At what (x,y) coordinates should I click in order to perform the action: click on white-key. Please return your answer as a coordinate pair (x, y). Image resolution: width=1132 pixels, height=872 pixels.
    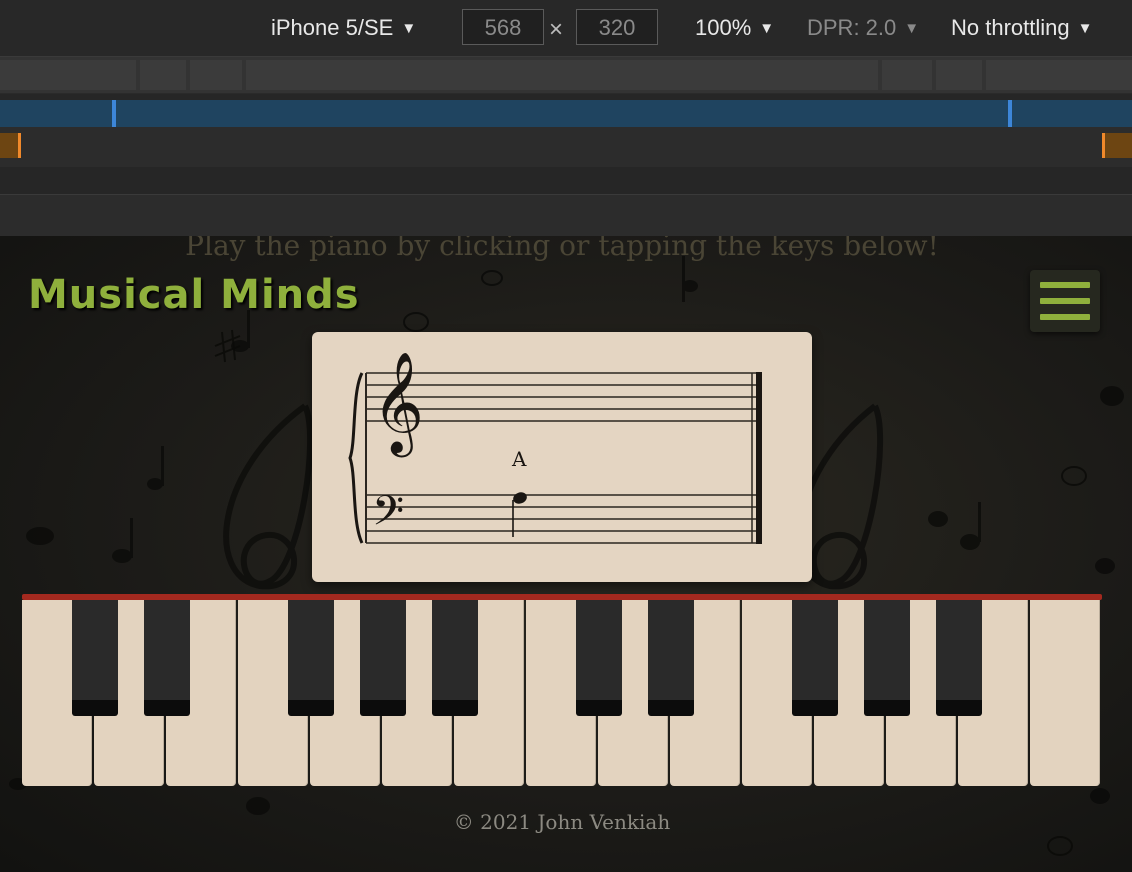
    Looking at the image, I should click on (1065, 693).